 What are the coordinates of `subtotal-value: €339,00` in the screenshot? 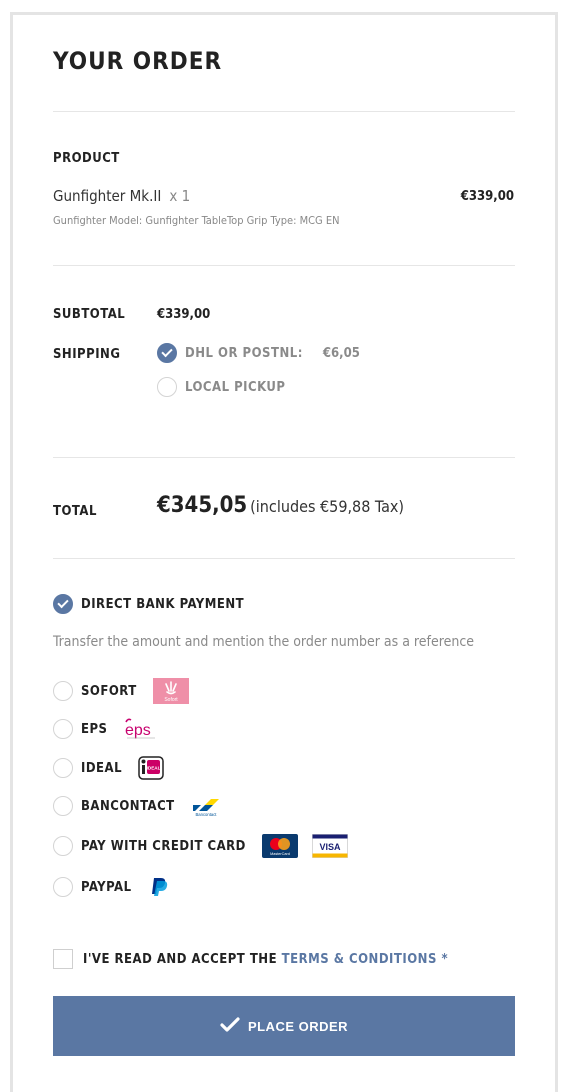 It's located at (184, 314).